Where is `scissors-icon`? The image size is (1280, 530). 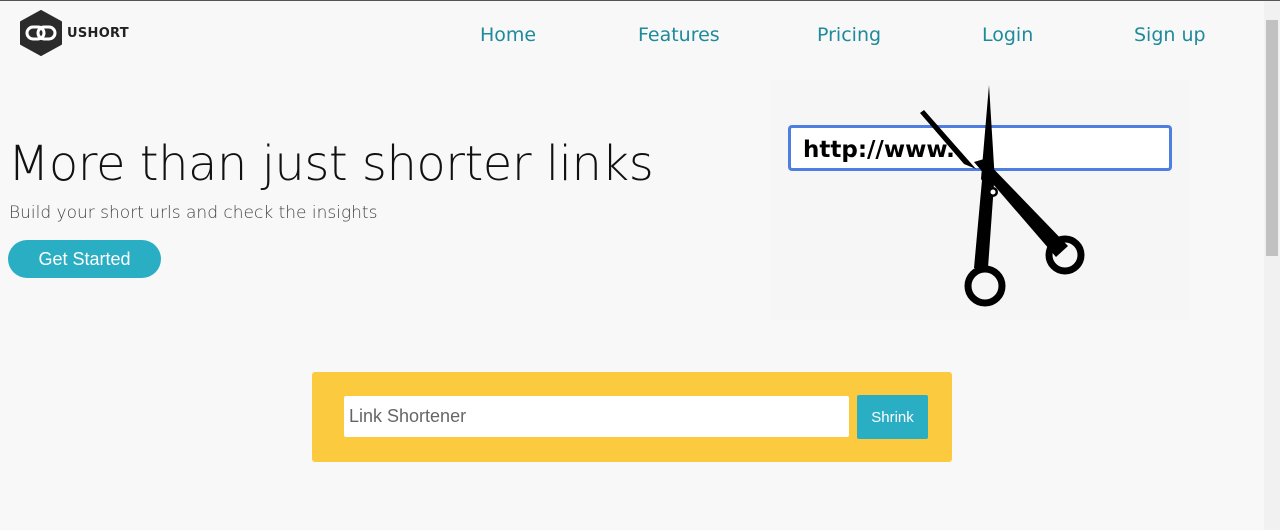 scissors-icon is located at coordinates (1002, 196).